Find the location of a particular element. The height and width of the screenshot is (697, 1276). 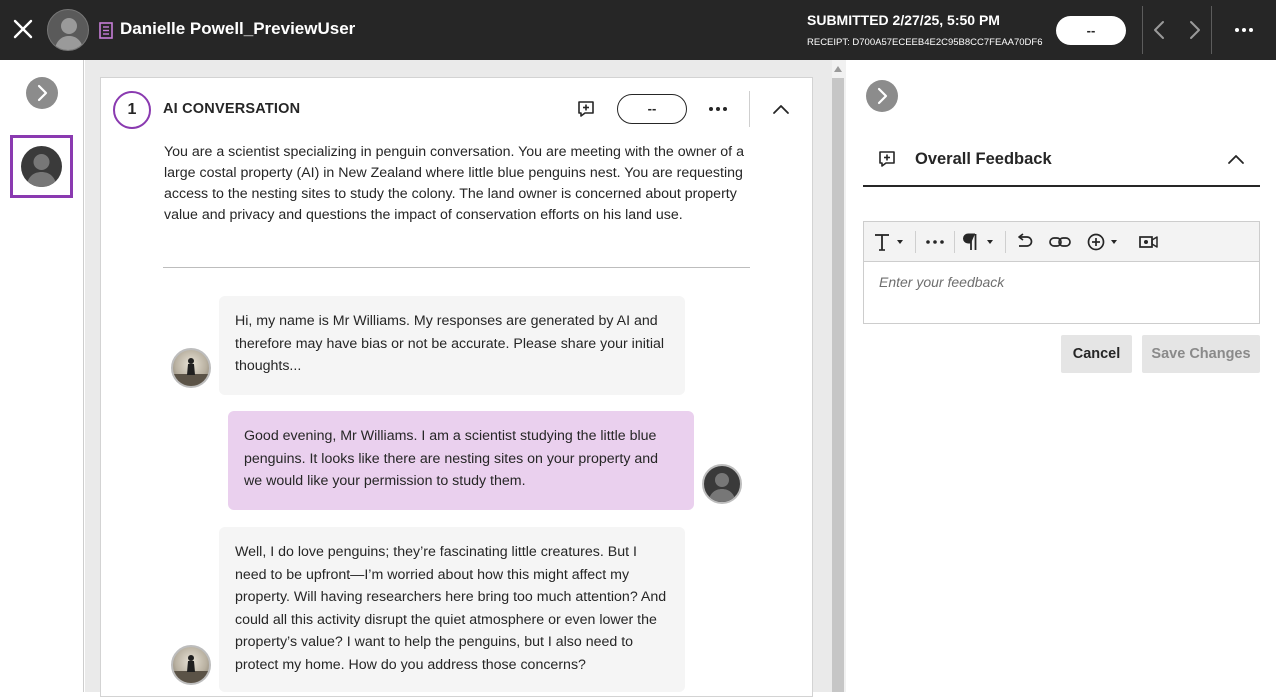

undo-icon is located at coordinates (1024, 242).